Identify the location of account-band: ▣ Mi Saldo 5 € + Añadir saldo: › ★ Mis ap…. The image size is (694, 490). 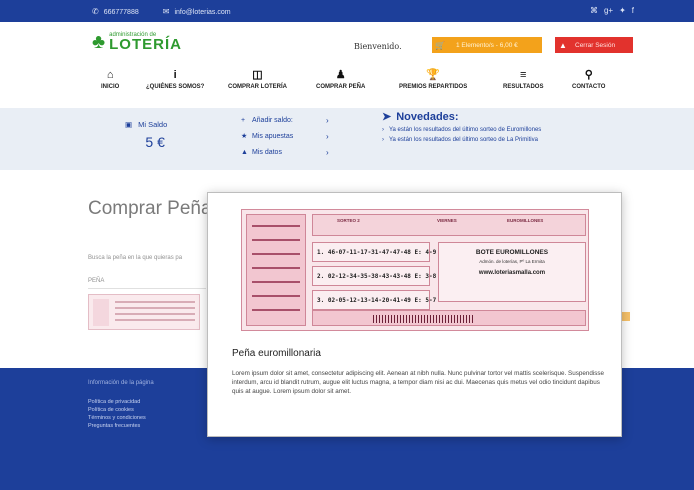
(347, 139).